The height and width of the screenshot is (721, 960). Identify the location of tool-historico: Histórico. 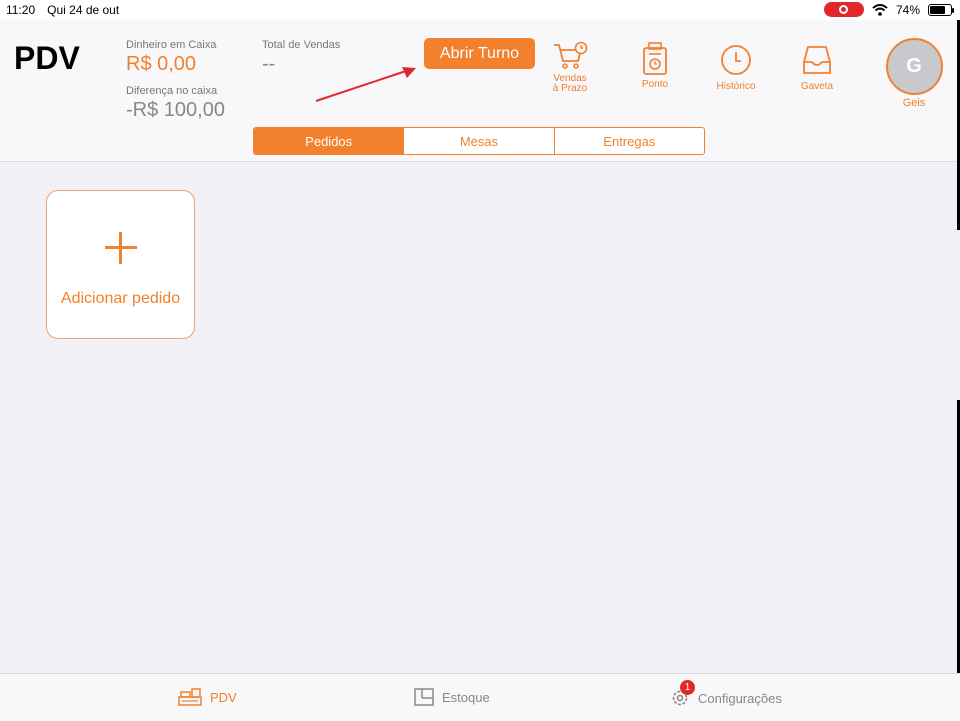
(736, 68).